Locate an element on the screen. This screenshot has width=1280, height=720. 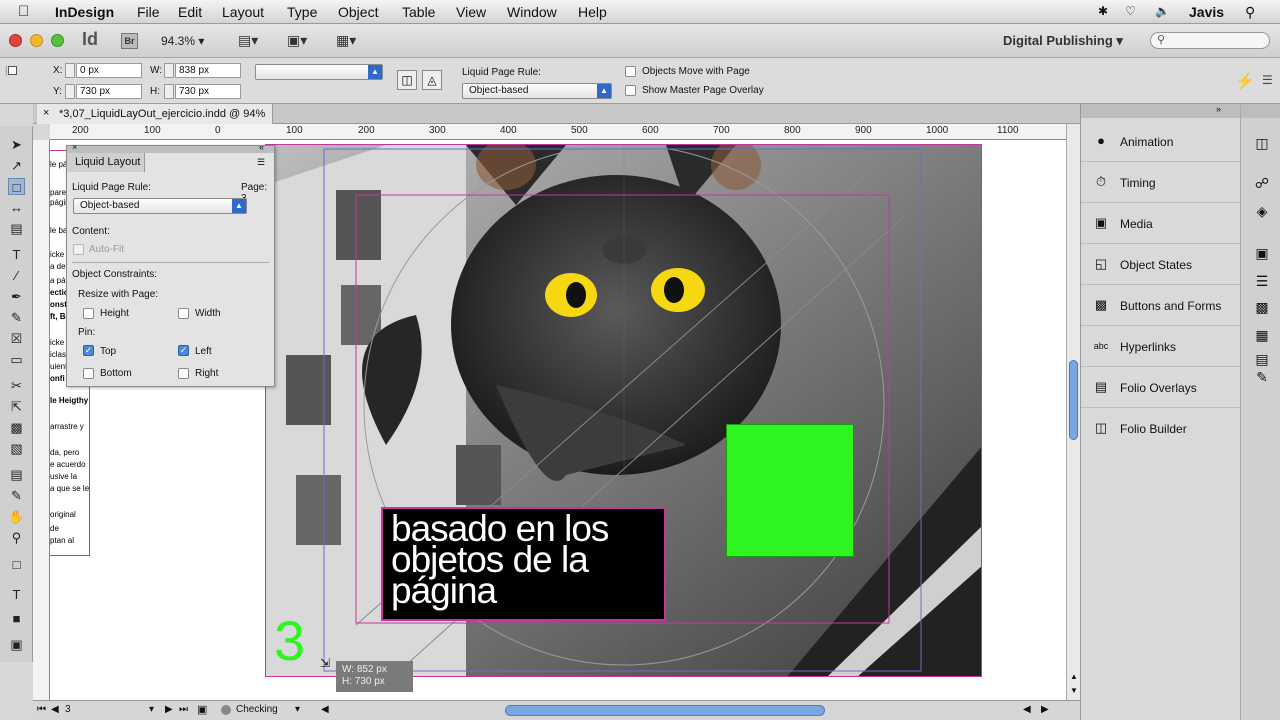
zoom-window-button is located at coordinates (57, 40).